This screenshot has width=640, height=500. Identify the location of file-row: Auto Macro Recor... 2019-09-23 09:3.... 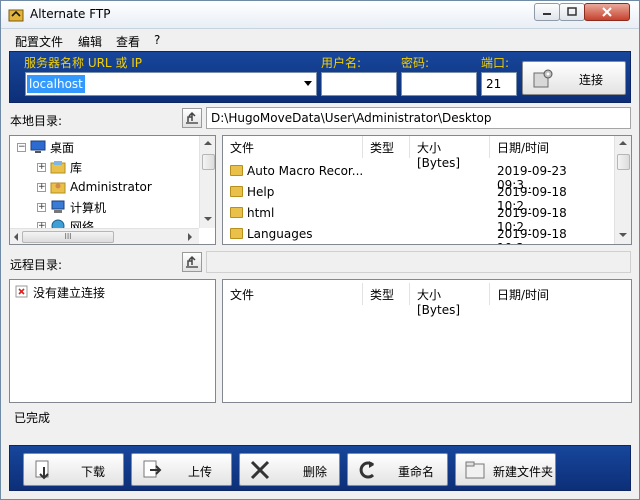
(413, 176).